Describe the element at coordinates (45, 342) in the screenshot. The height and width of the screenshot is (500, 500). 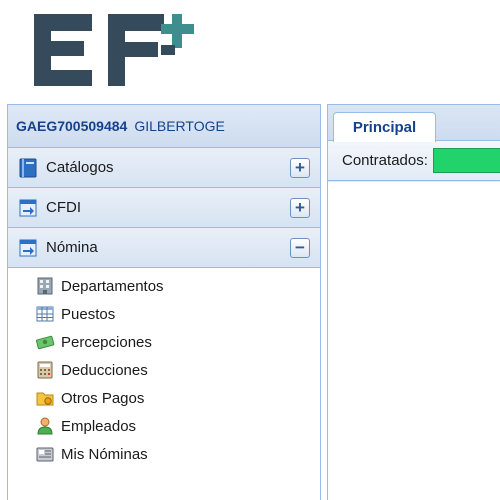
I see `money-icon` at that location.